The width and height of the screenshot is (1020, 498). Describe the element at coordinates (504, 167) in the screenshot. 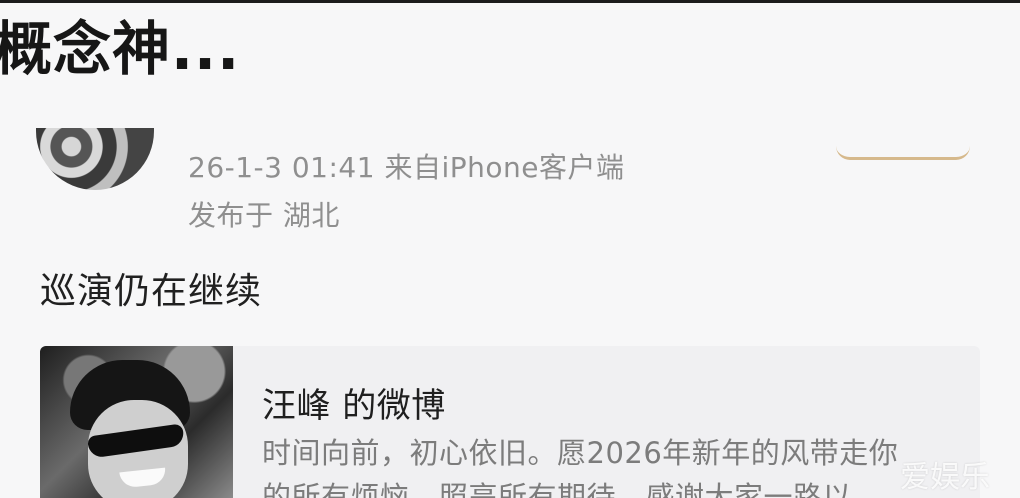

I see `post-source: 来自iPhone客户端` at that location.